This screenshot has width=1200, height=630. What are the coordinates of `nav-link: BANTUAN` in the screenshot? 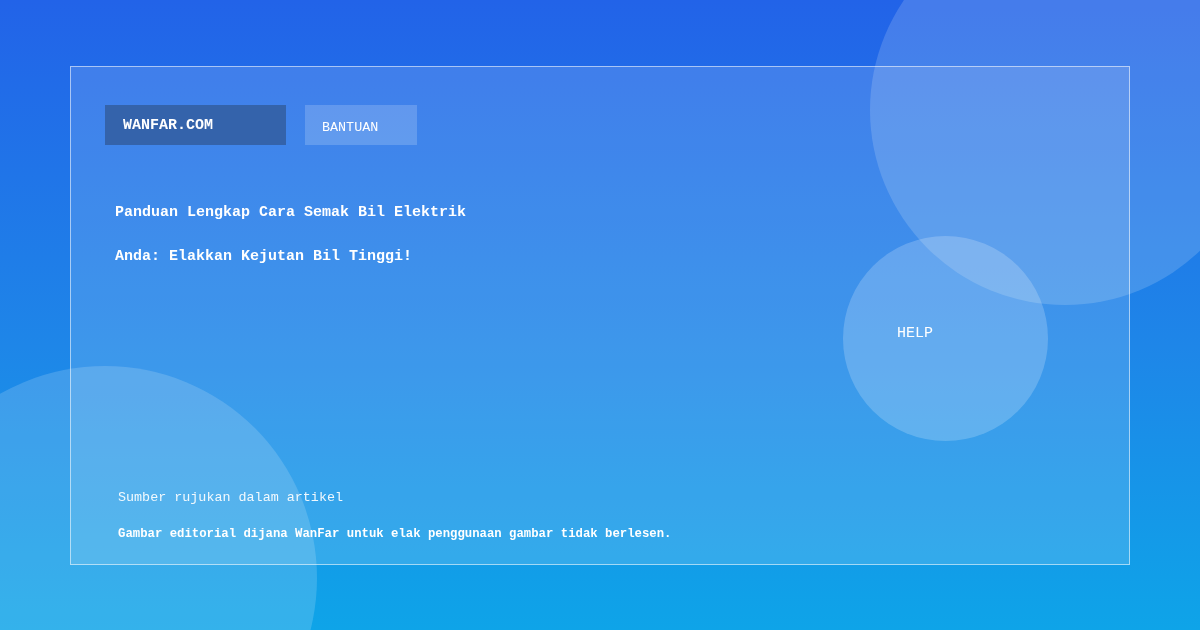 It's located at (361, 125).